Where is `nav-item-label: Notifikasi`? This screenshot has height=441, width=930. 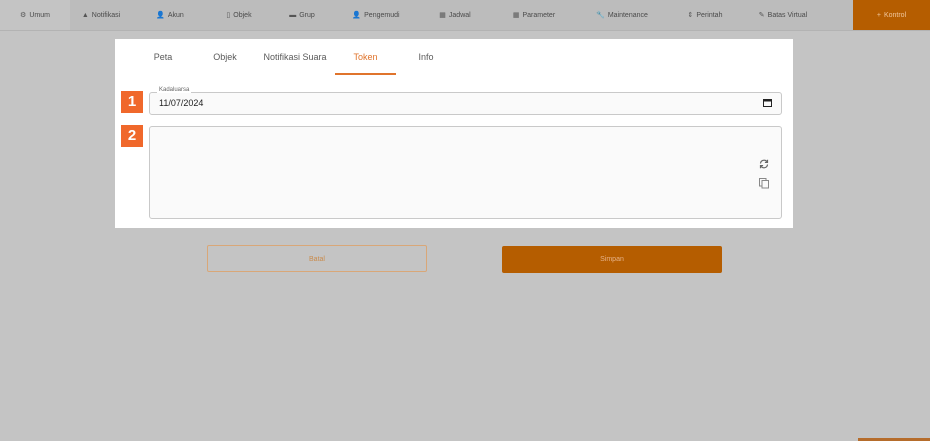
nav-item-label: Notifikasi is located at coordinates (106, 15).